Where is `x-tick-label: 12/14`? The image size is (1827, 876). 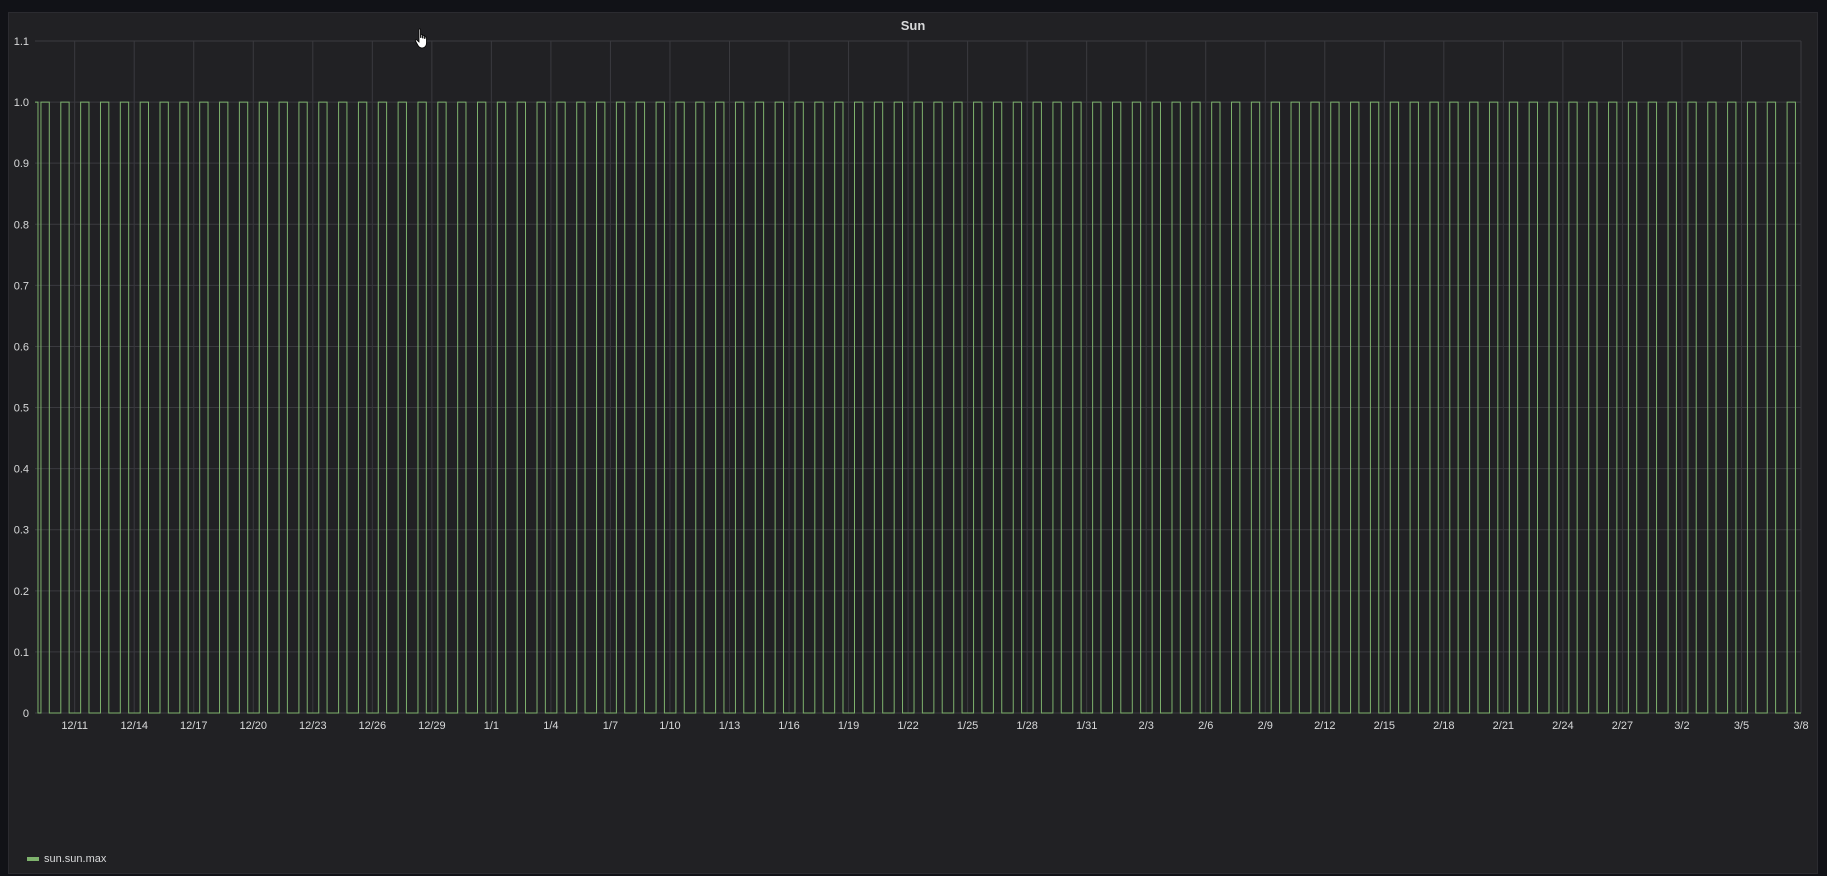 x-tick-label: 12/14 is located at coordinates (134, 726).